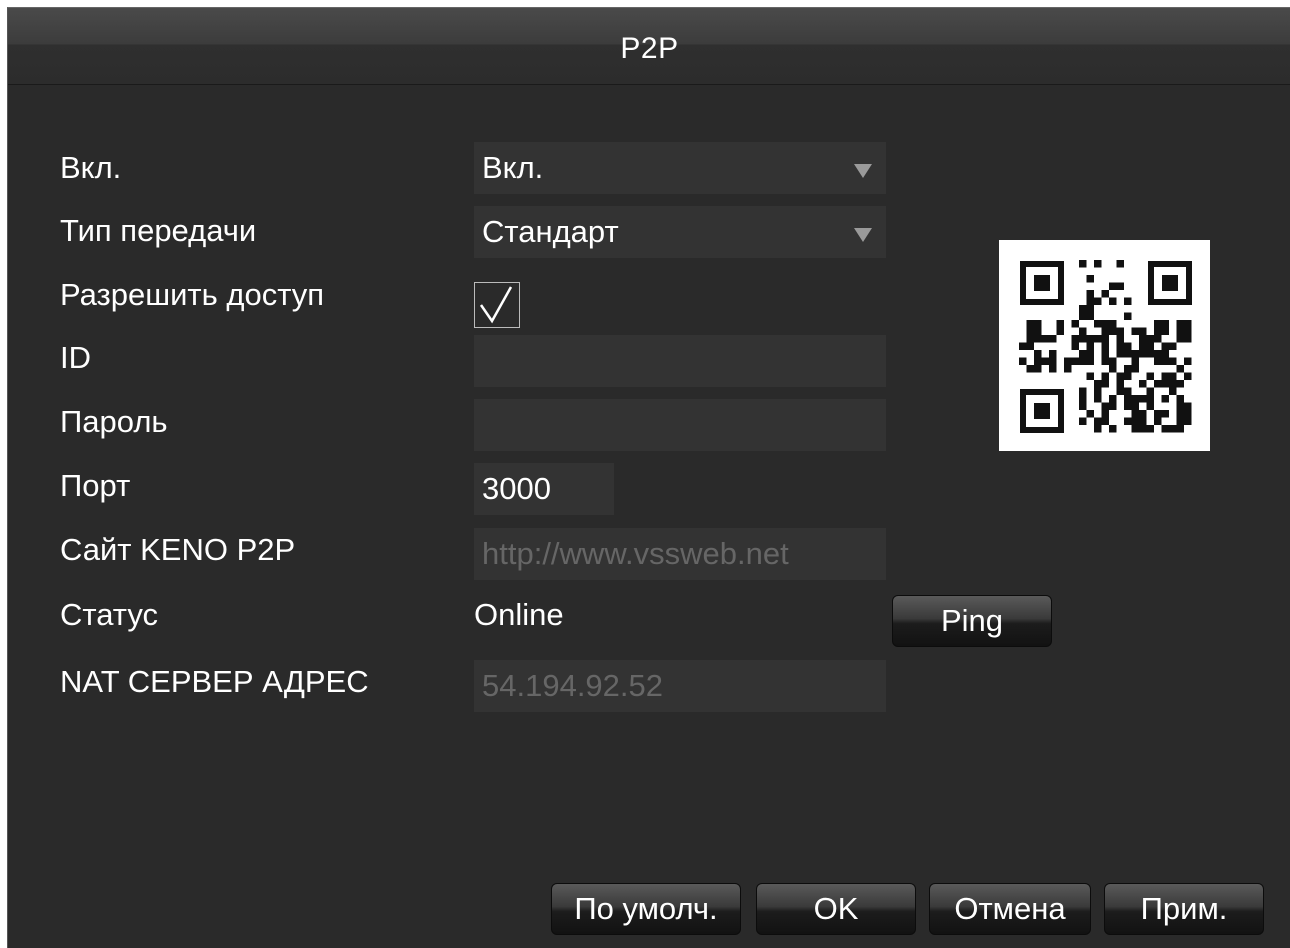 The image size is (1290, 948). Describe the element at coordinates (95, 485) in the screenshot. I see `port-label: Порт` at that location.